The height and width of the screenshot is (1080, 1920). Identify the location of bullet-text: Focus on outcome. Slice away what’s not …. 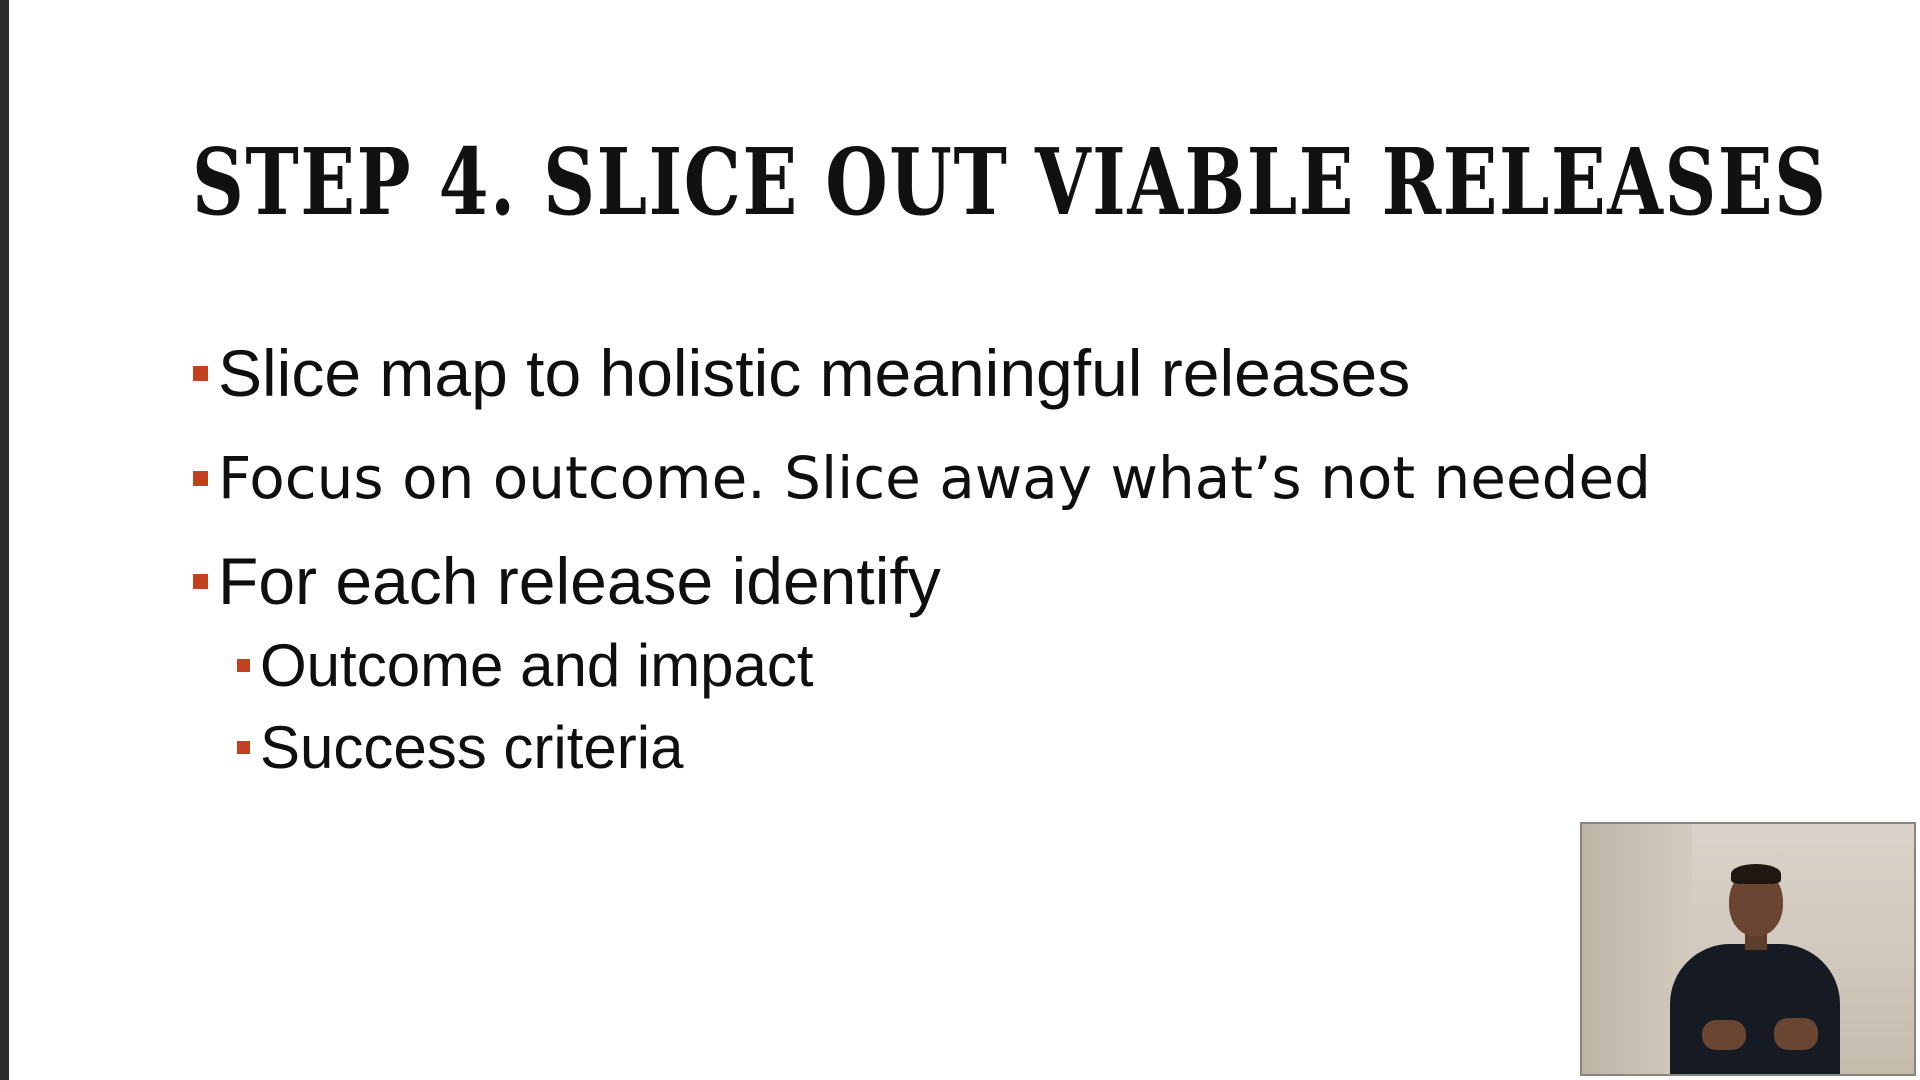
(934, 478).